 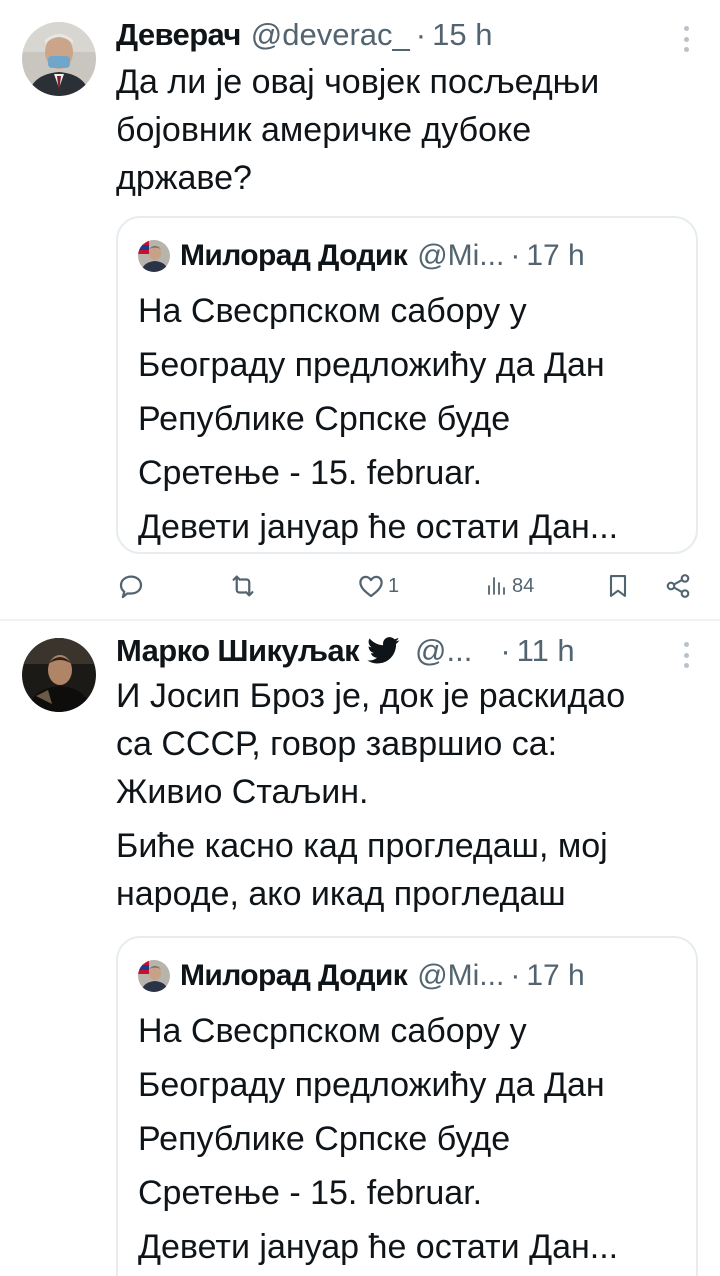 I want to click on author-handle: @deverac_, so click(x=330, y=35).